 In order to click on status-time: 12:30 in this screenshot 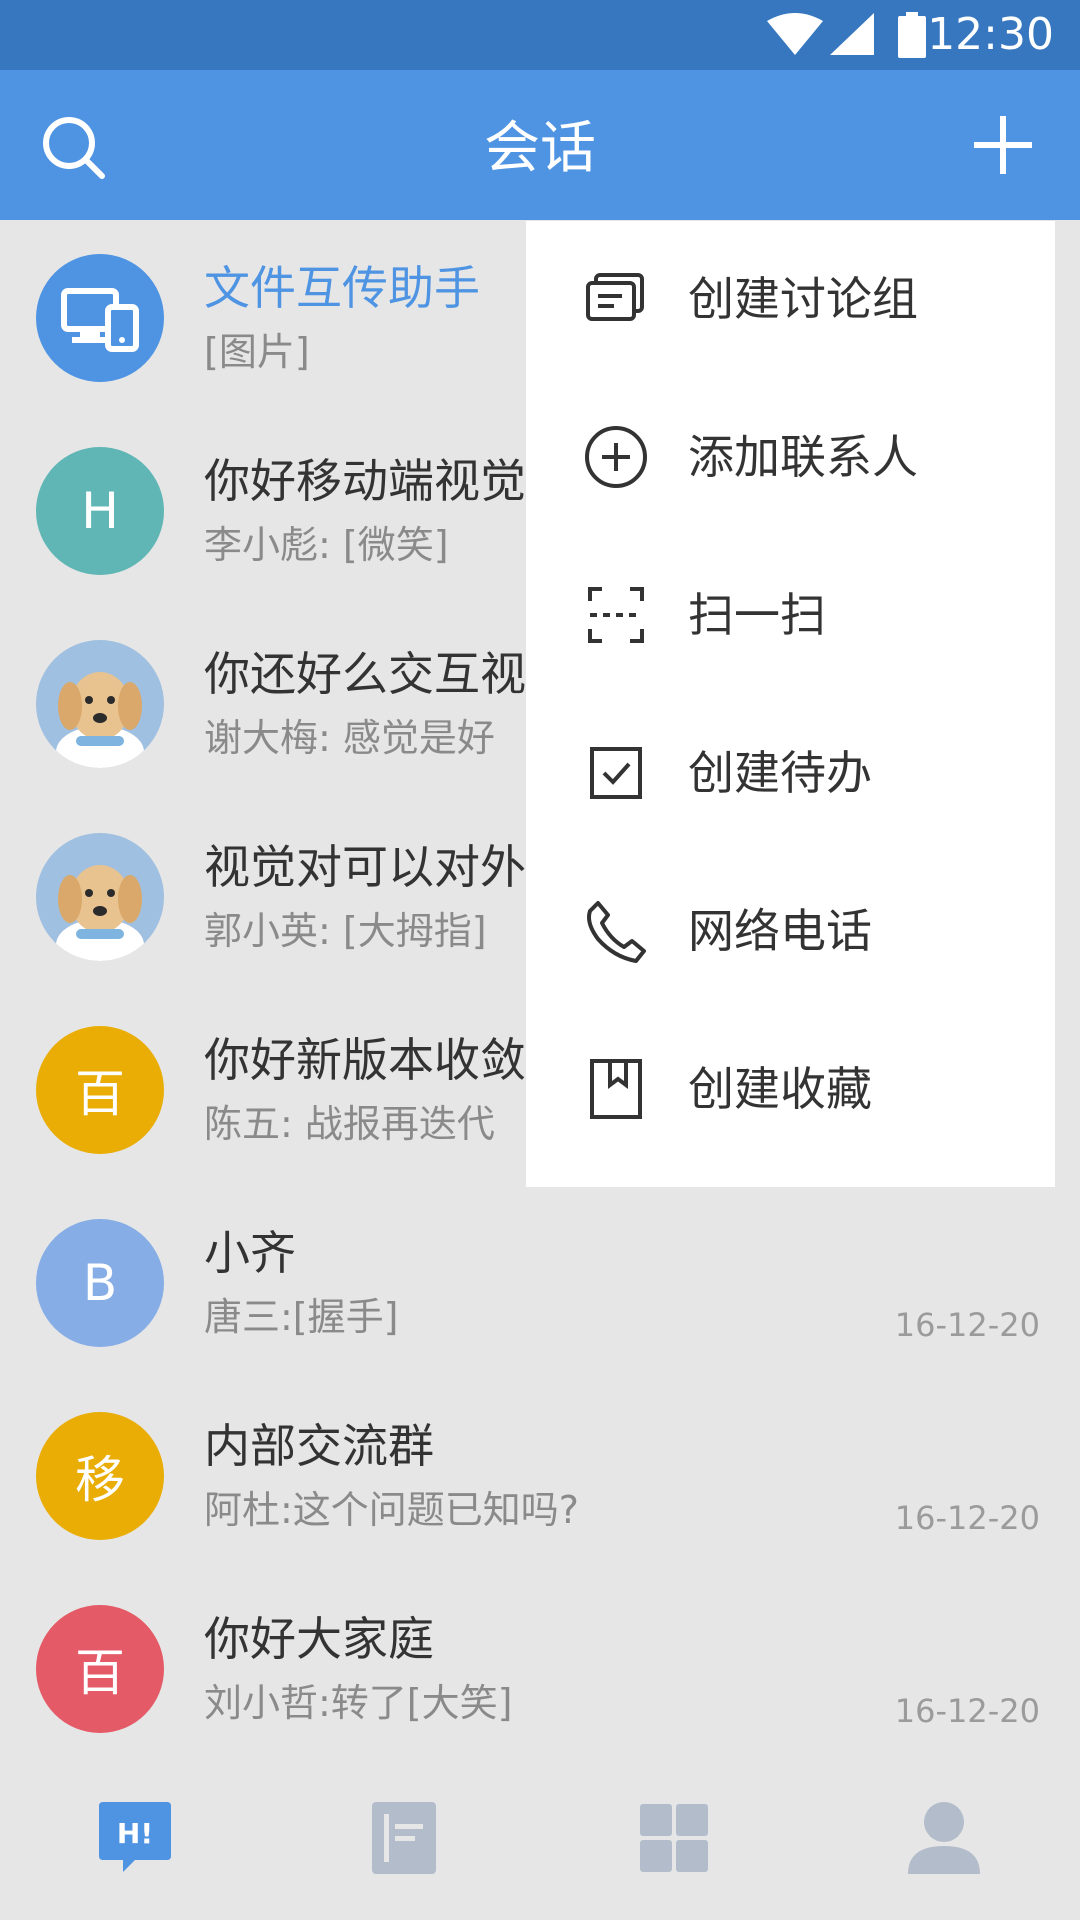, I will do `click(990, 34)`.